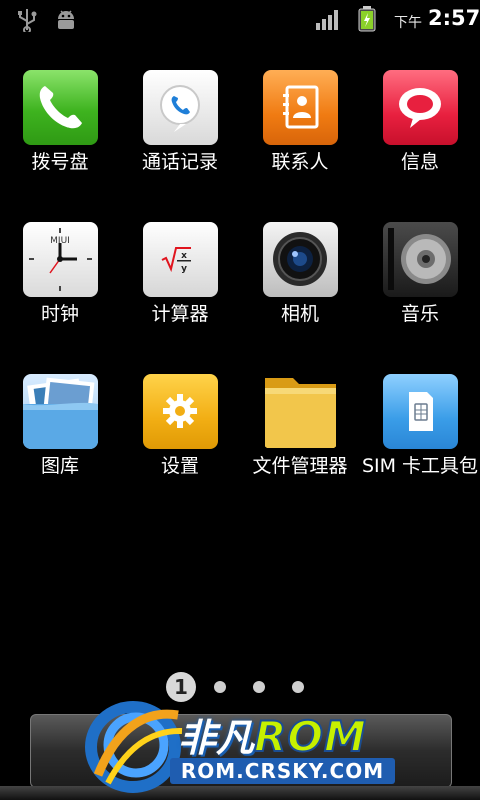 This screenshot has width=480, height=800. Describe the element at coordinates (367, 21) in the screenshot. I see `battery-charging-icon` at that location.